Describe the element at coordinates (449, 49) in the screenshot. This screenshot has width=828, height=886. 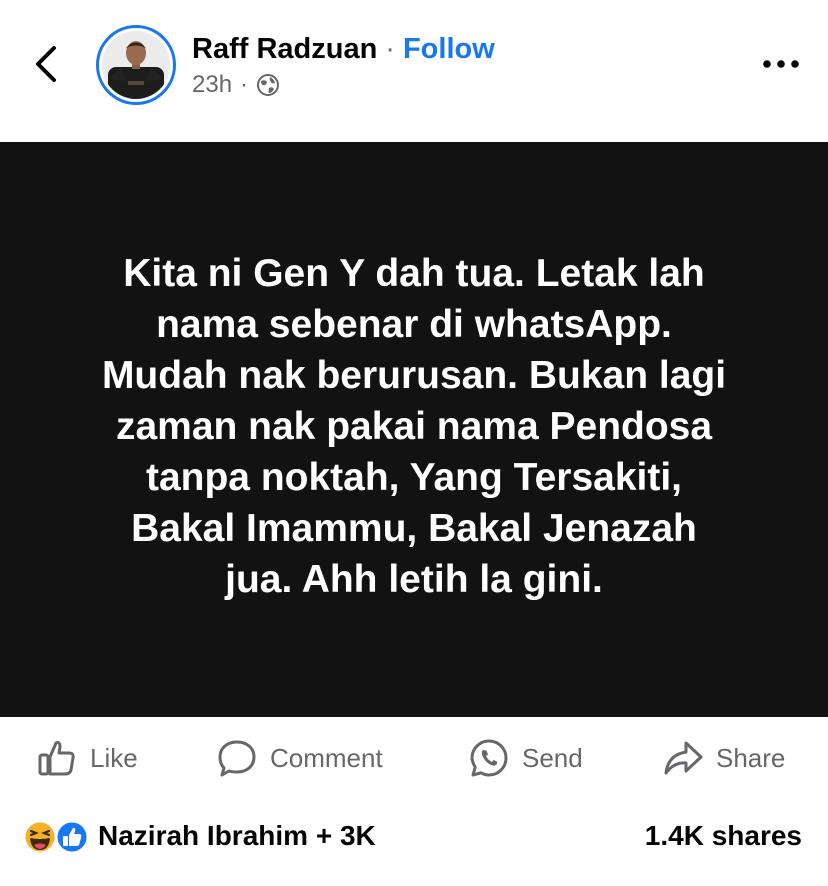
I see `follow-button: Follow` at that location.